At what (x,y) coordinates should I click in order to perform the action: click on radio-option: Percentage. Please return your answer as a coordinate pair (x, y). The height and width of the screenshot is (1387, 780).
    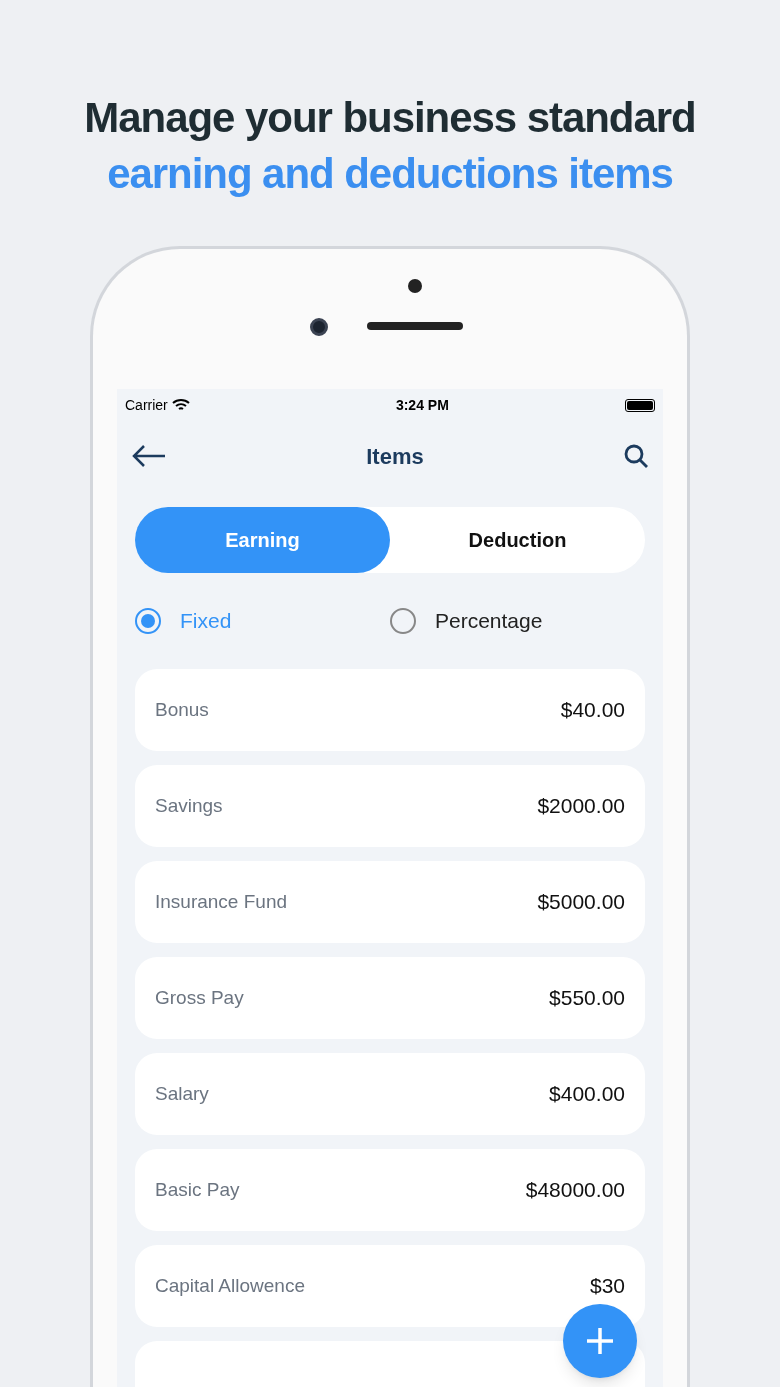
    Looking at the image, I should click on (517, 621).